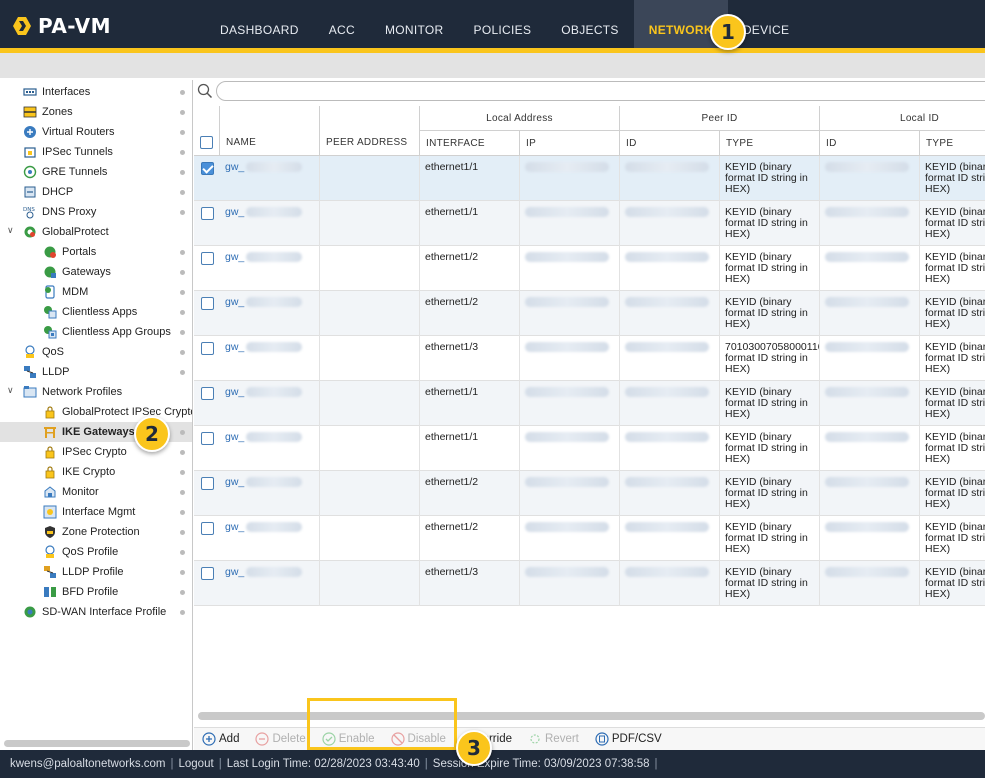 The image size is (985, 778). I want to click on sidebar-item-label: IKE Gateways, so click(98, 432).